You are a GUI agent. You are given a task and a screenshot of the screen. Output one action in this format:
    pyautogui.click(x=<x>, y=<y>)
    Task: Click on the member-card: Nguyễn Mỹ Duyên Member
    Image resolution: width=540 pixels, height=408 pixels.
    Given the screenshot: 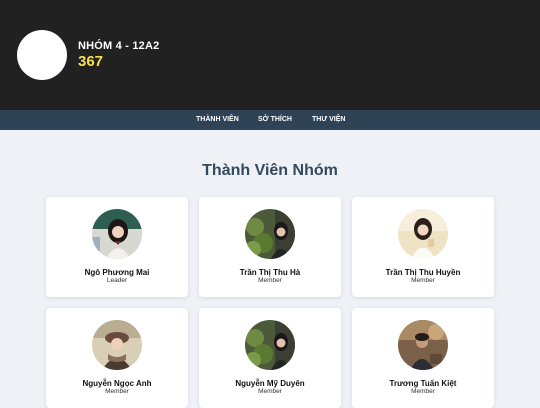 What is the action you would take?
    pyautogui.click(x=270, y=358)
    